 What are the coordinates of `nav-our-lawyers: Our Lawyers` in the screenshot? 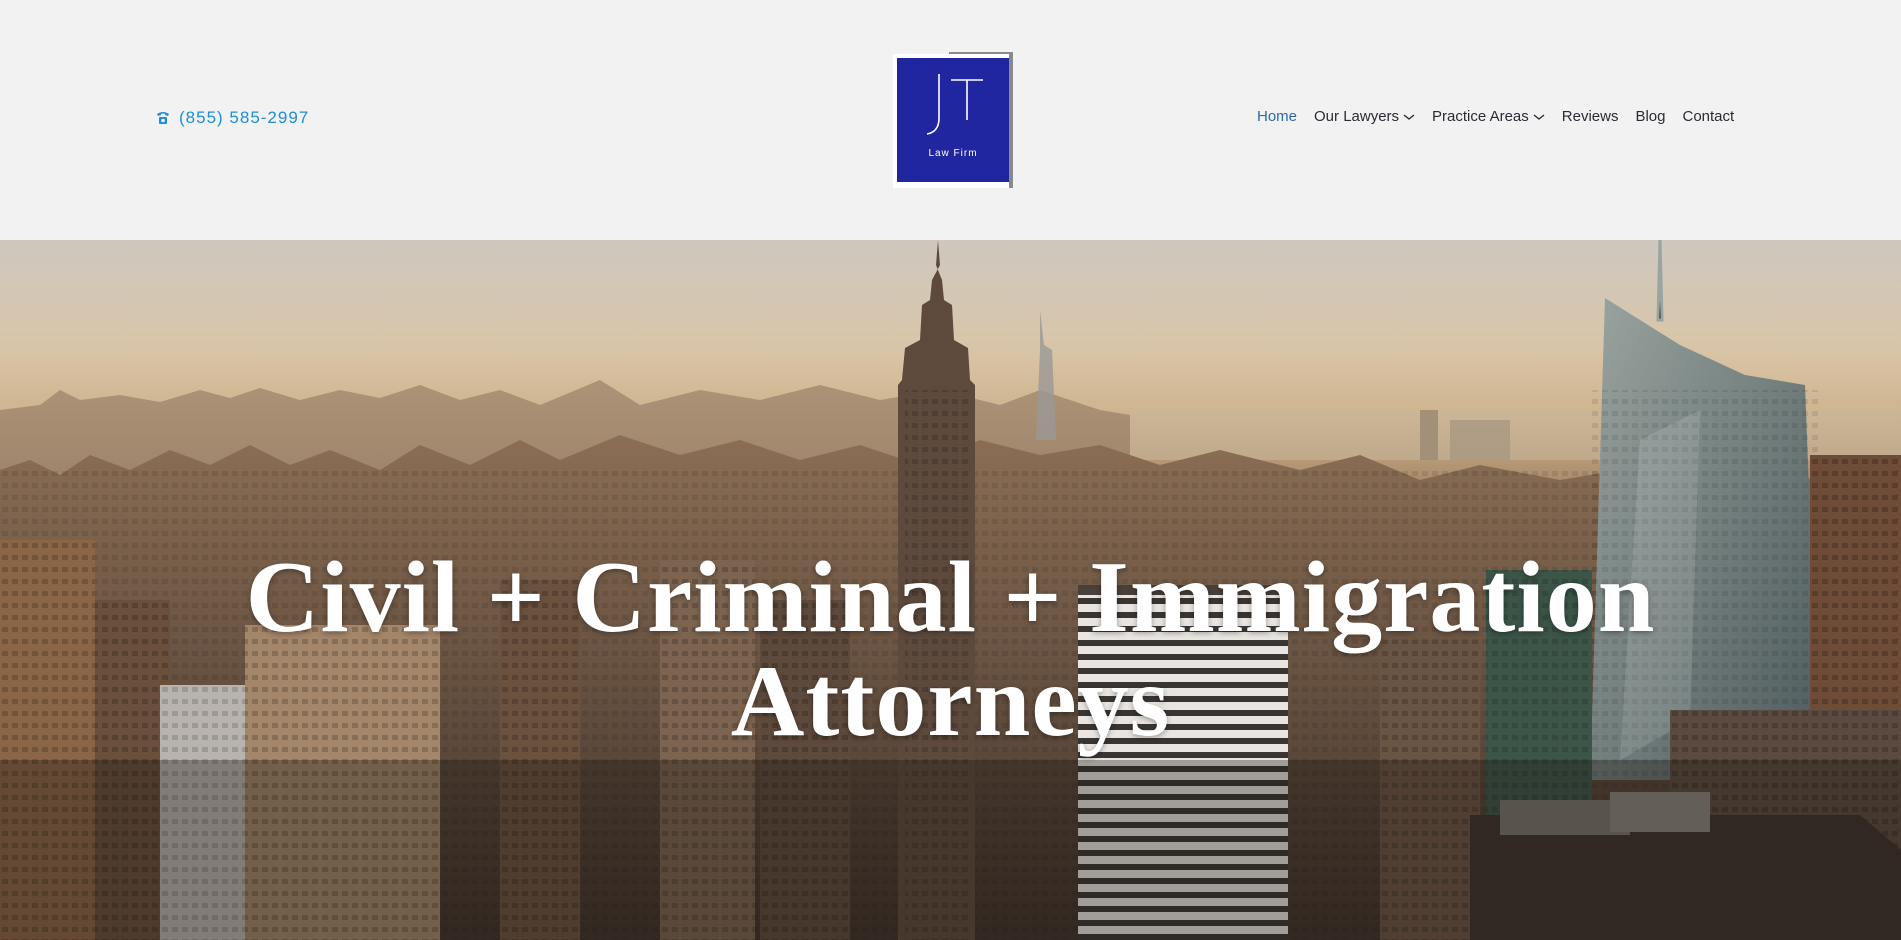 It's located at (1364, 116).